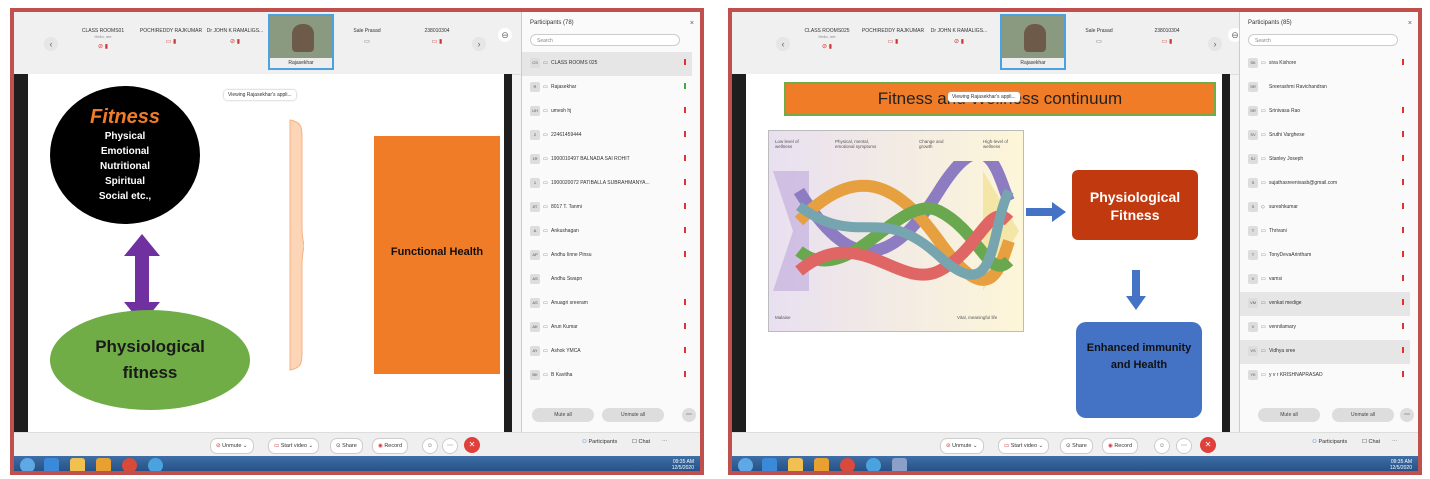  I want to click on participant-item: S ◇ sureshkumar, so click(1325, 208).